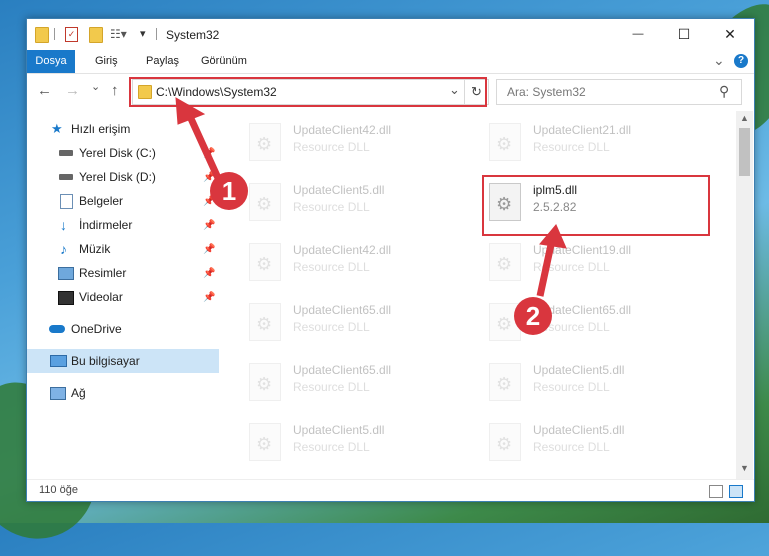  I want to click on arrow-1-line, so click(203, 145).